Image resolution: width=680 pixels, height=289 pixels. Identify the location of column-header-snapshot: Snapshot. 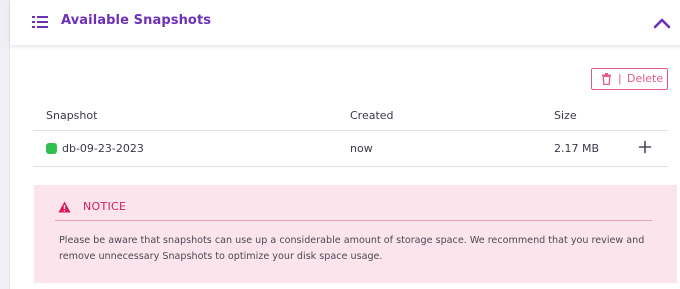
(71, 115).